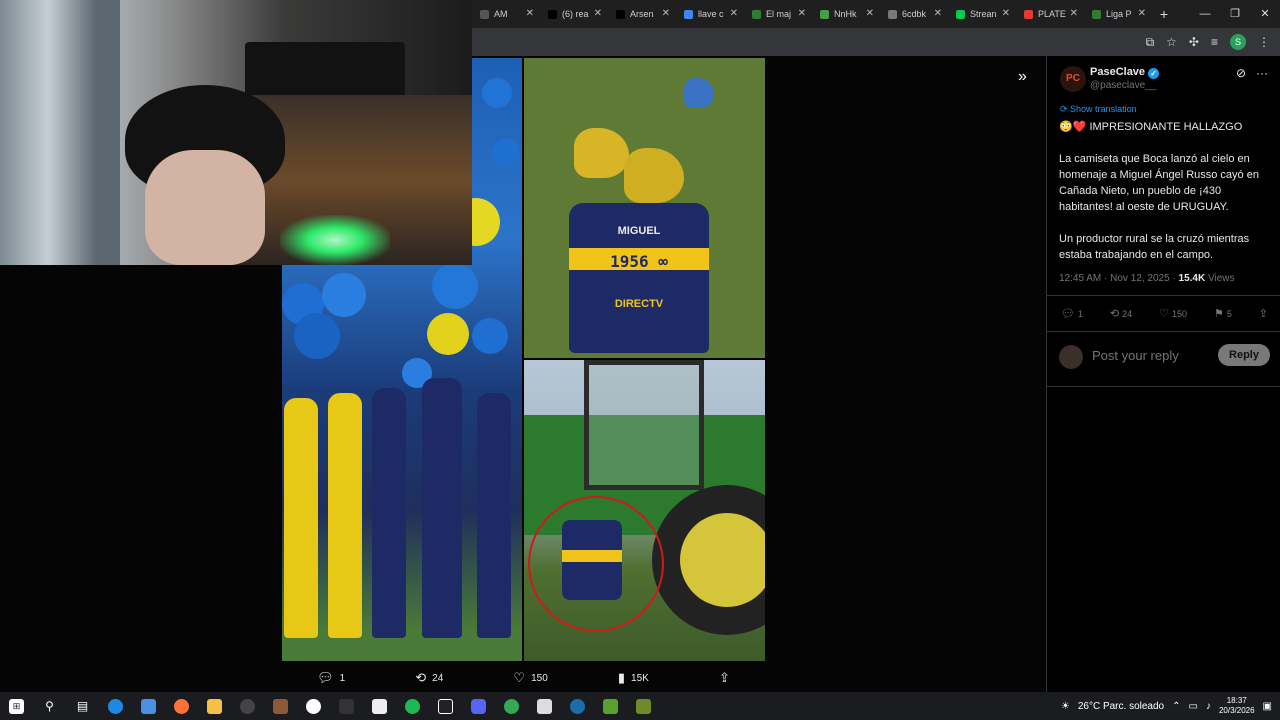 The image size is (1280, 720). What do you see at coordinates (1150, 42) in the screenshot?
I see `cast-icon: ⧉` at bounding box center [1150, 42].